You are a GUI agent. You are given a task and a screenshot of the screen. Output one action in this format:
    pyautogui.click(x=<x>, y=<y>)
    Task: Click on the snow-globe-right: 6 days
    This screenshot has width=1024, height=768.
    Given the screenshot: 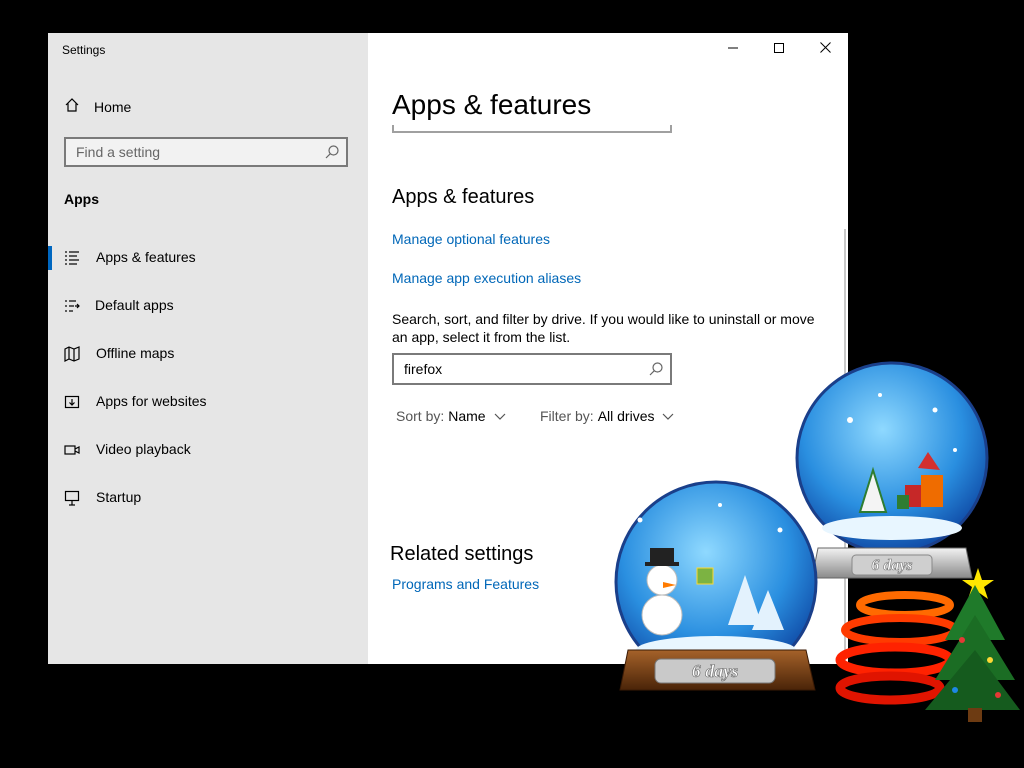 What is the action you would take?
    pyautogui.click(x=892, y=470)
    